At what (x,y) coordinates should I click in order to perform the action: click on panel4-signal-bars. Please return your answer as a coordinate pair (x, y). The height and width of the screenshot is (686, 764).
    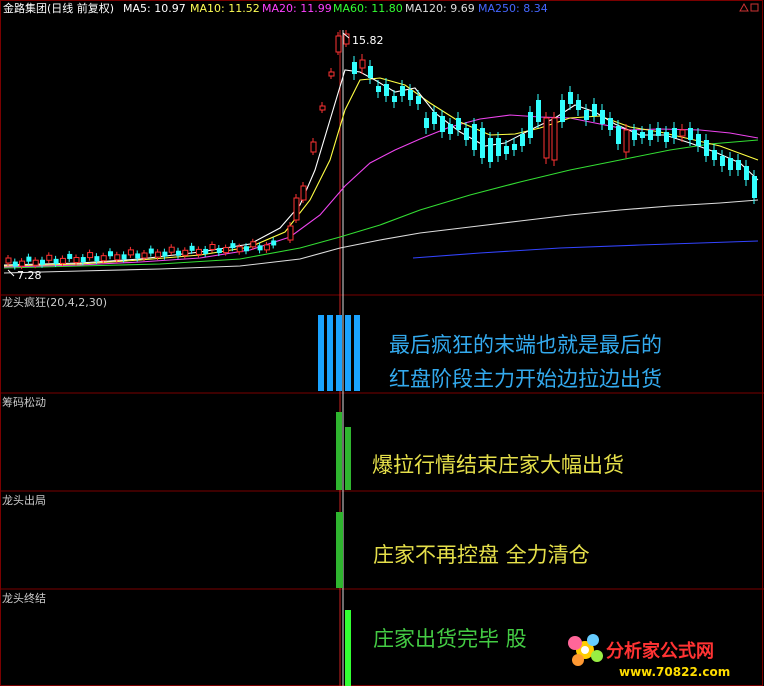
    Looking at the image, I should click on (348, 648).